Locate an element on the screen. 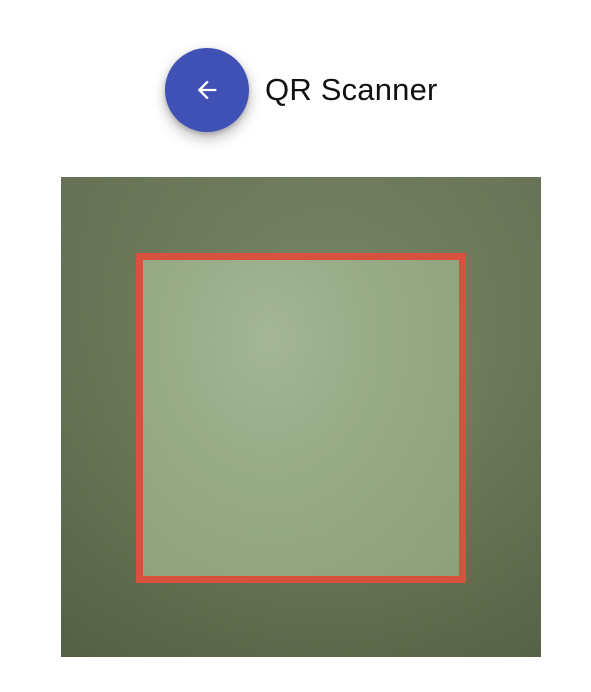  back-button is located at coordinates (207, 90).